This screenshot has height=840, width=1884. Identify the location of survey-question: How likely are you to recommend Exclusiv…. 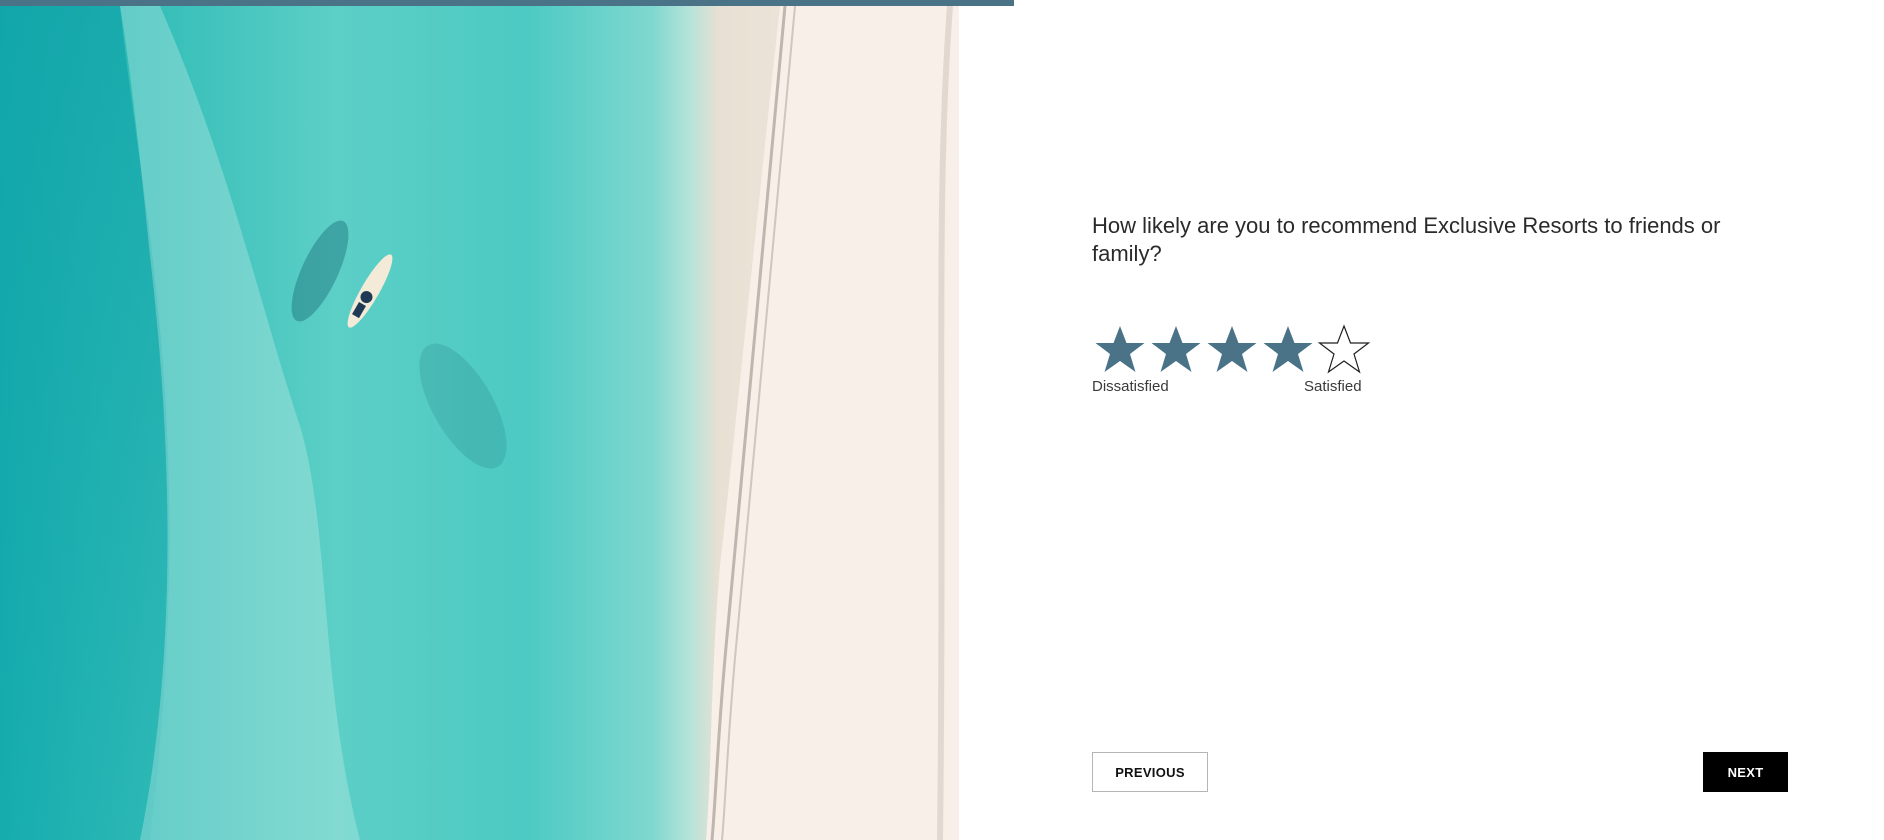
(1406, 239).